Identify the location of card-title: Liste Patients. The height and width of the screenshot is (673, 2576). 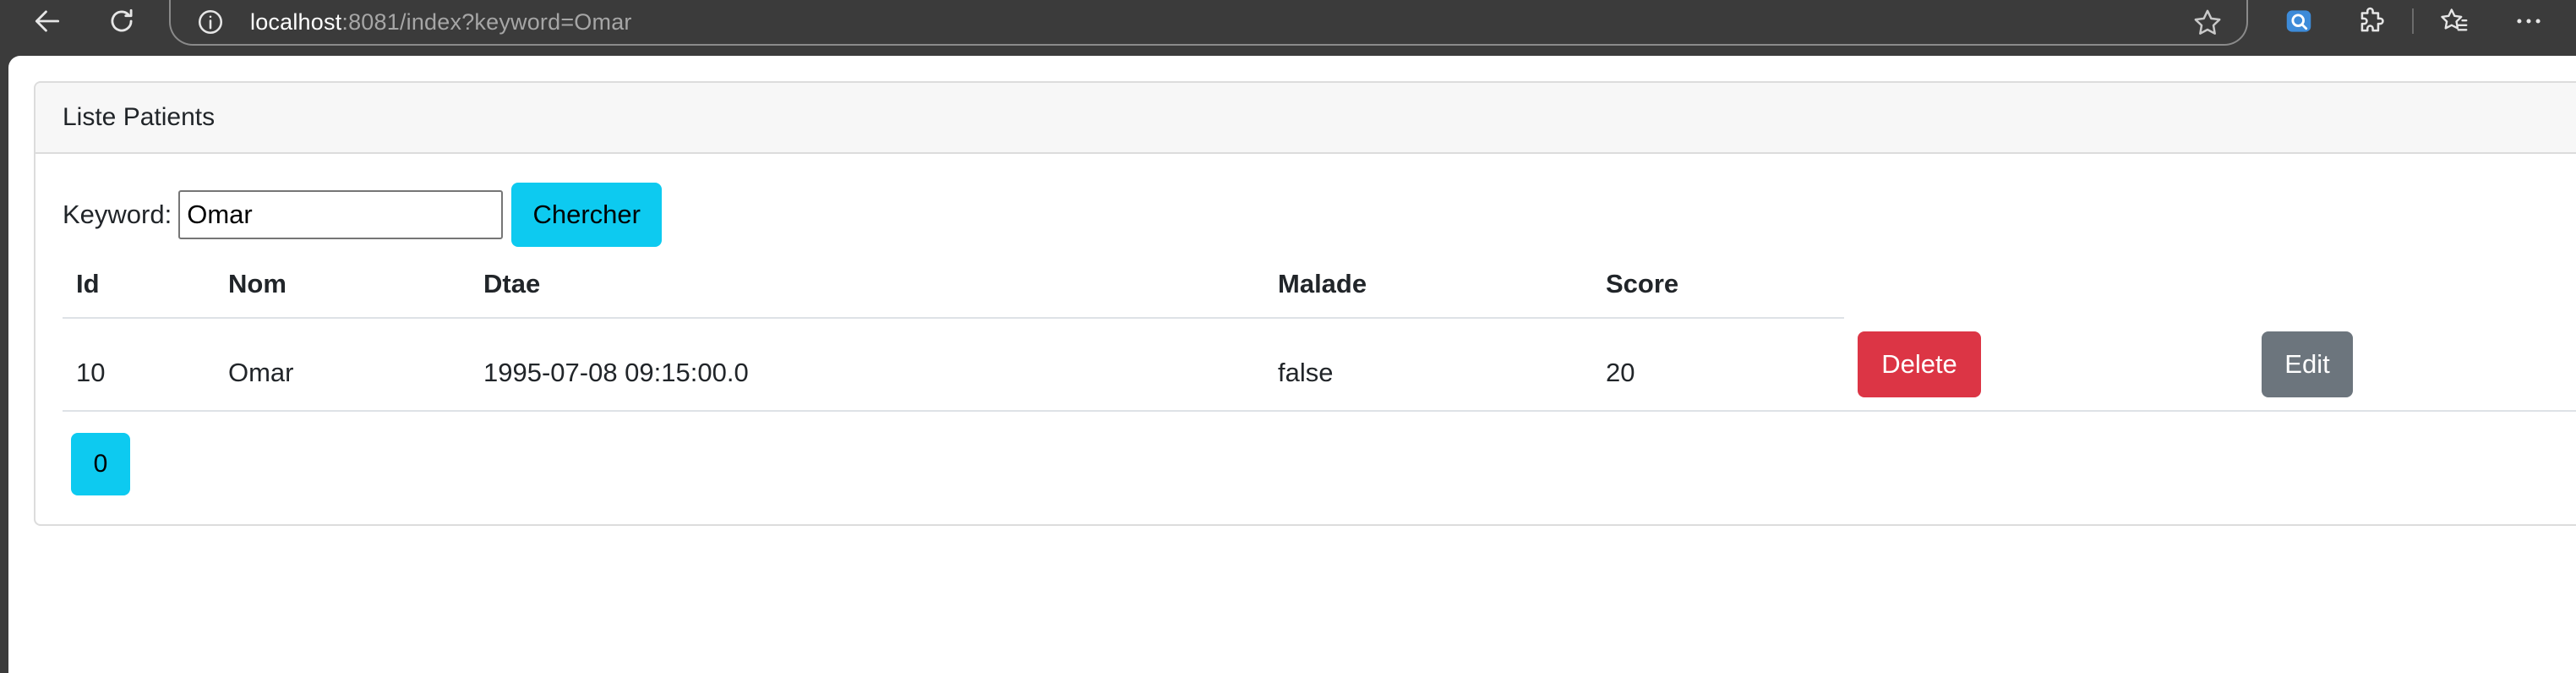
(1305, 118).